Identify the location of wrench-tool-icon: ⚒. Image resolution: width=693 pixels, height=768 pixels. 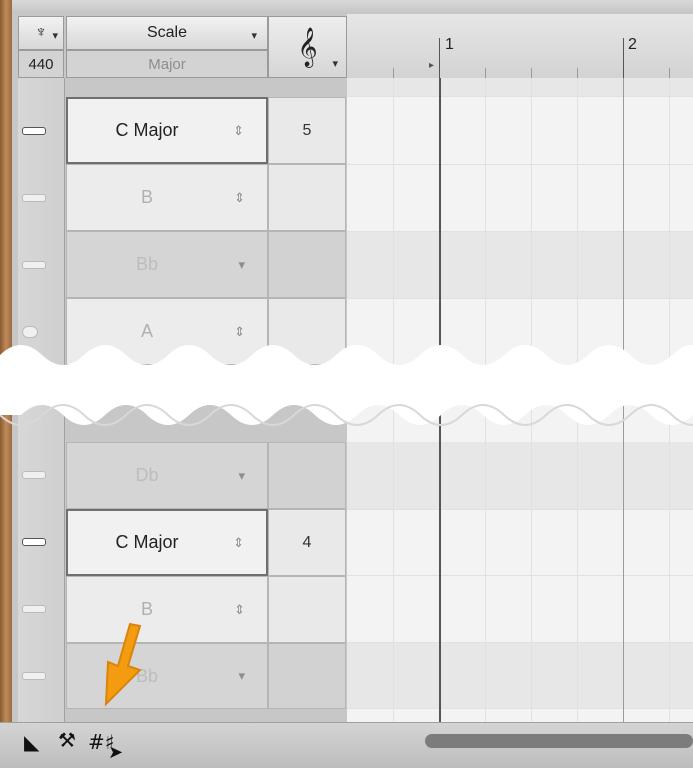
(67, 740).